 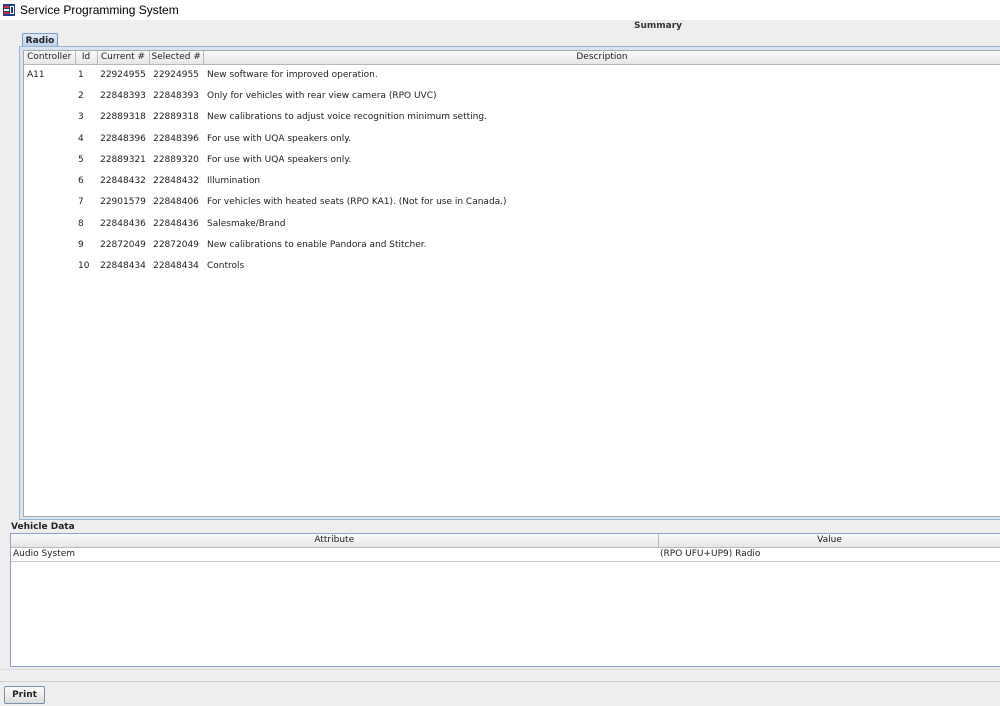 What do you see at coordinates (512, 266) in the screenshot?
I see `table-row: 10 22848434 22848434 Controls` at bounding box center [512, 266].